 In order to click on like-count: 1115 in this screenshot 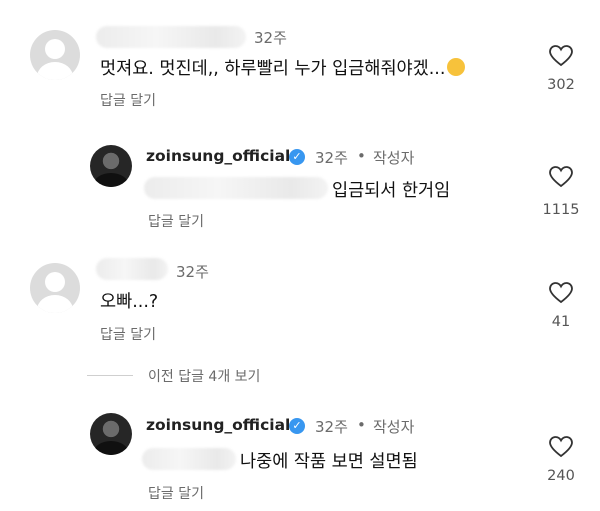, I will do `click(561, 210)`.